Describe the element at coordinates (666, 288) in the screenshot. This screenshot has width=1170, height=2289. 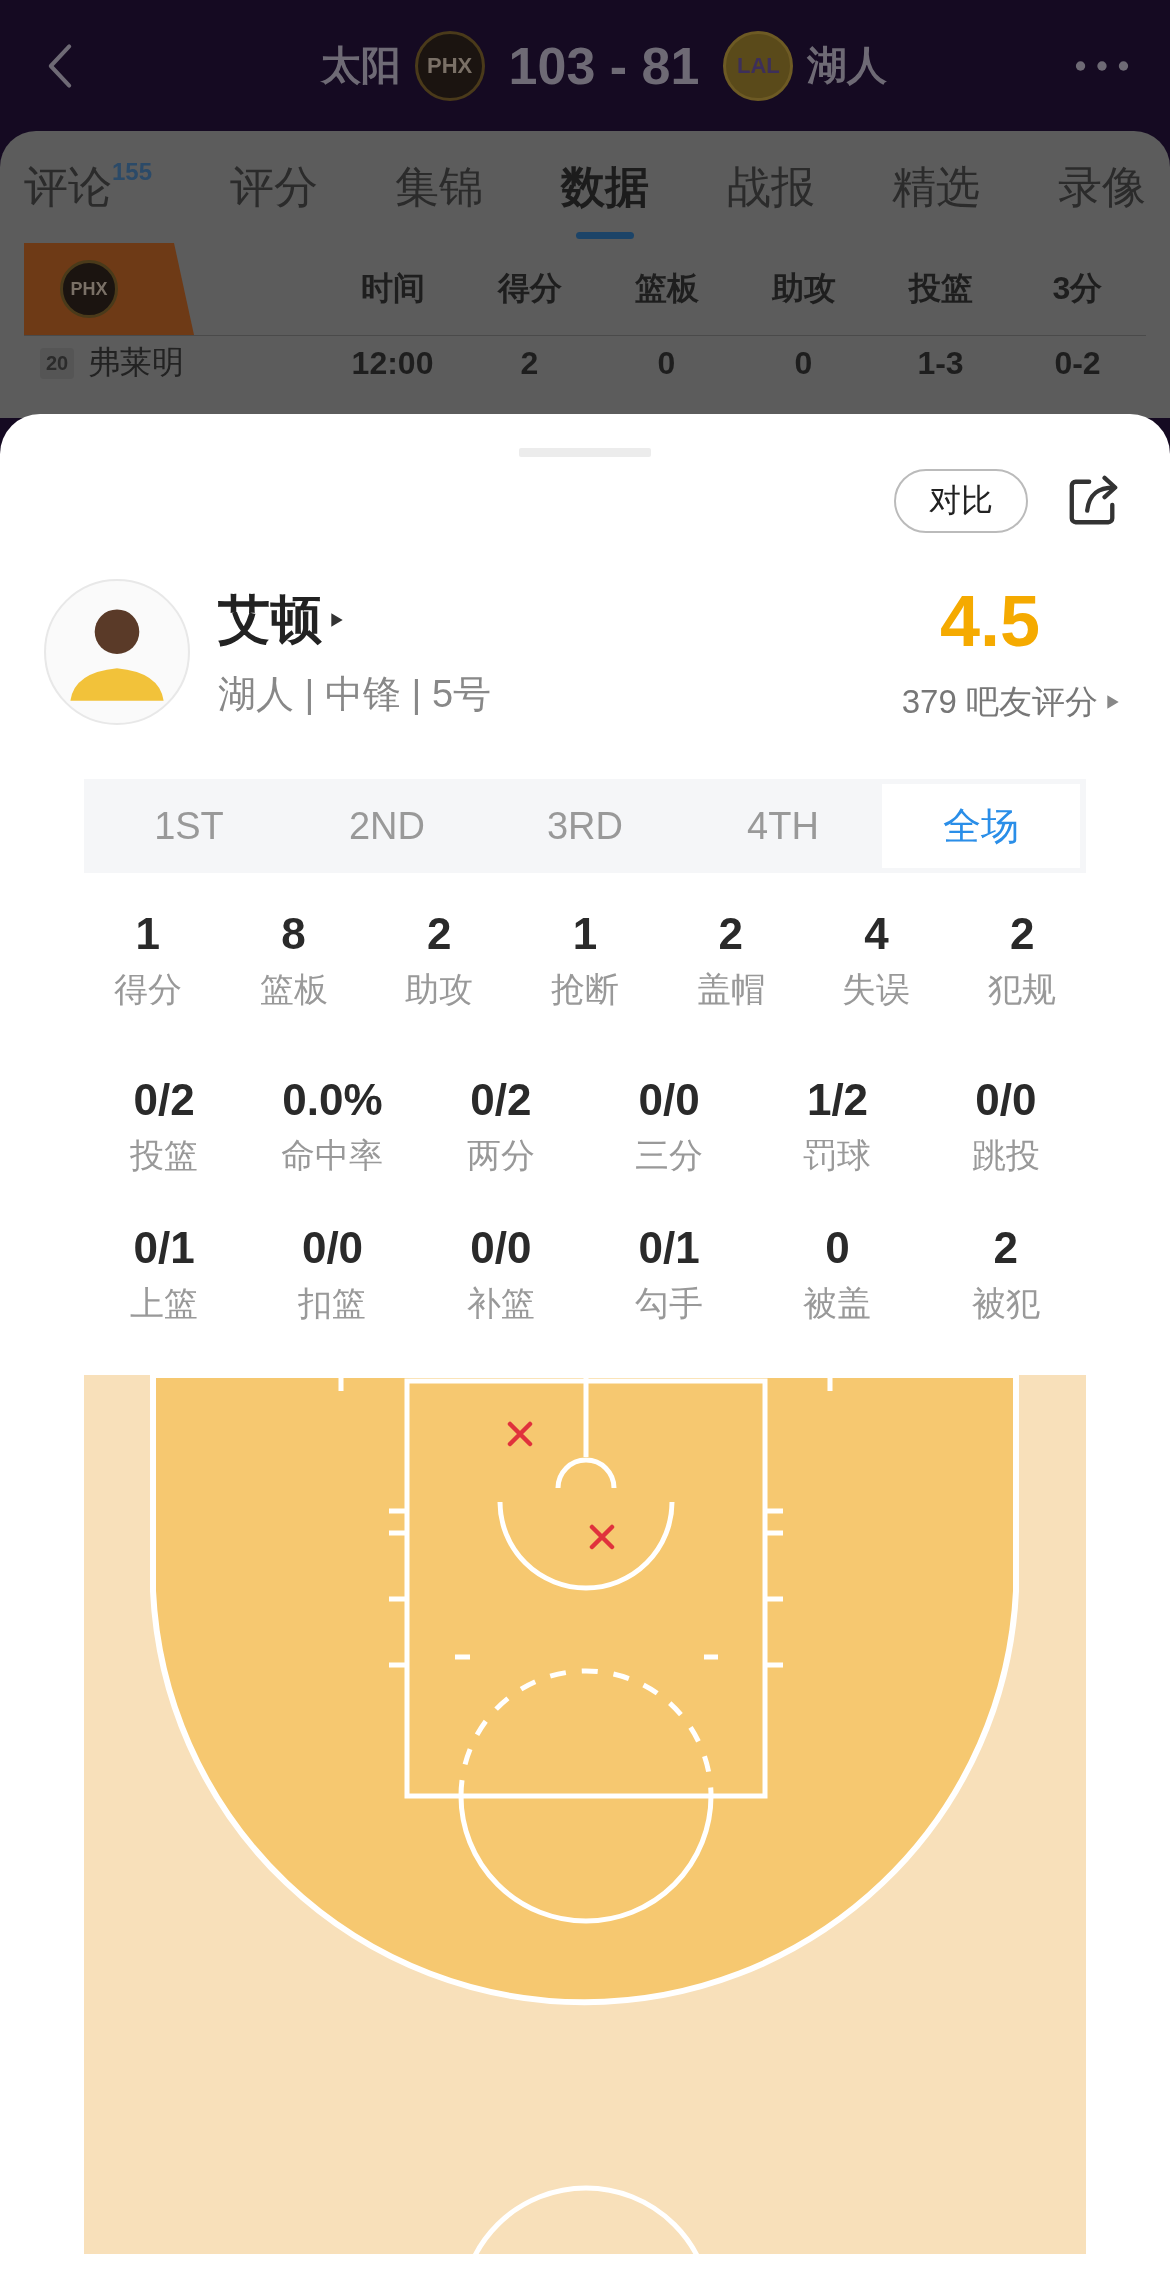
I see `column-header: 篮板` at that location.